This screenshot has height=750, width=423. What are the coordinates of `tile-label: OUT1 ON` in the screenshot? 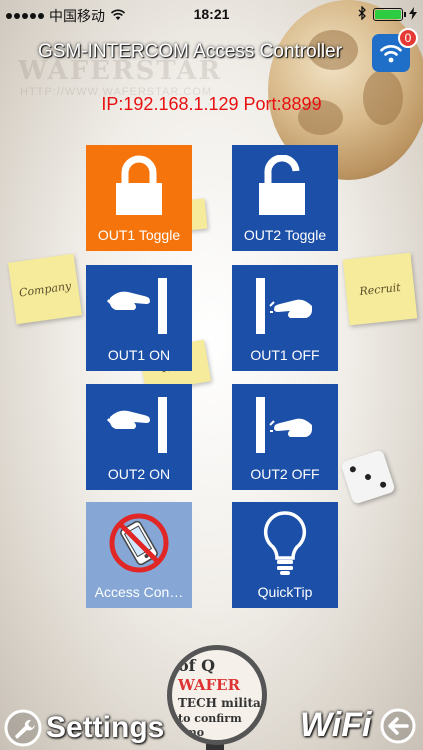 It's located at (139, 355).